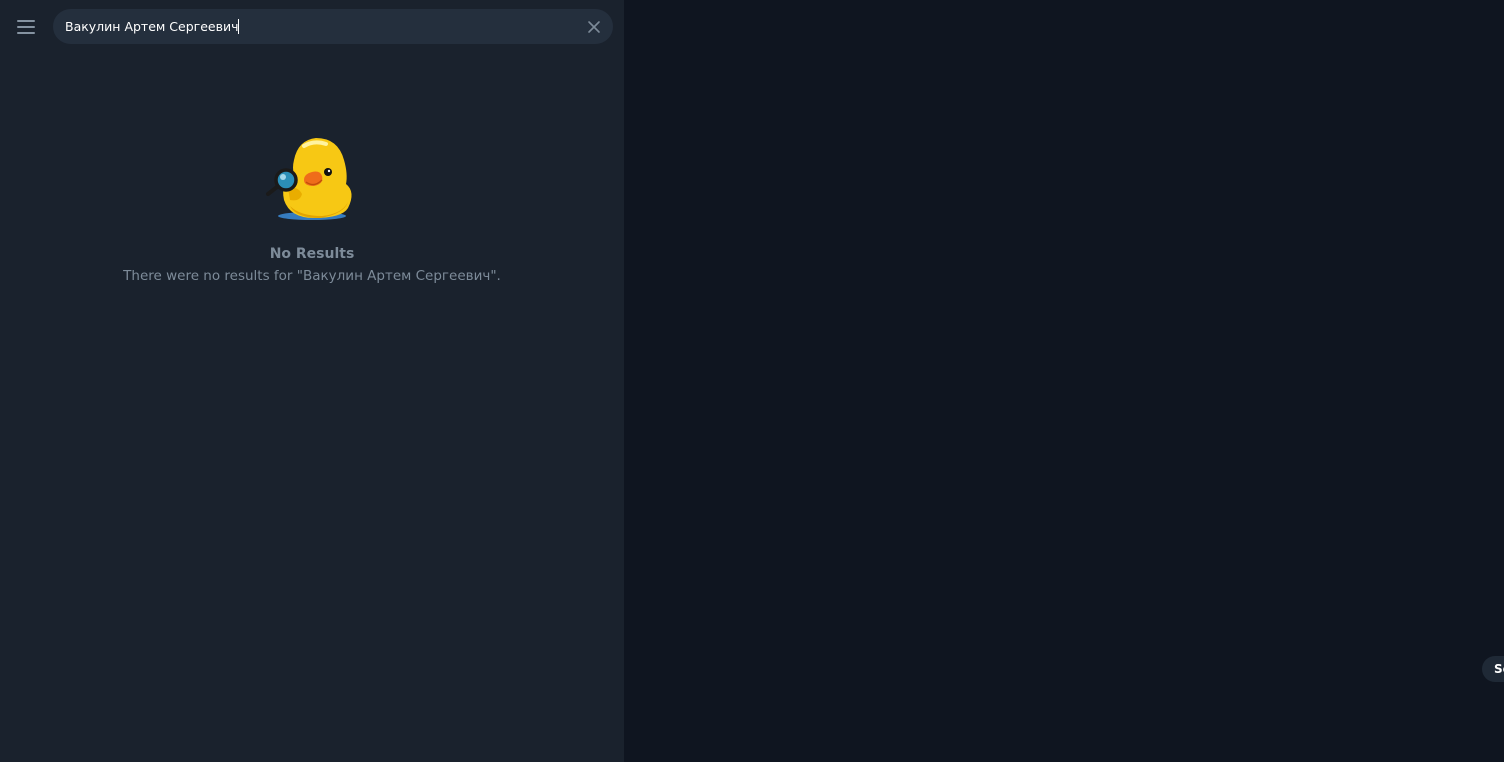 This screenshot has height=762, width=1504. I want to click on text-caret, so click(239, 26).